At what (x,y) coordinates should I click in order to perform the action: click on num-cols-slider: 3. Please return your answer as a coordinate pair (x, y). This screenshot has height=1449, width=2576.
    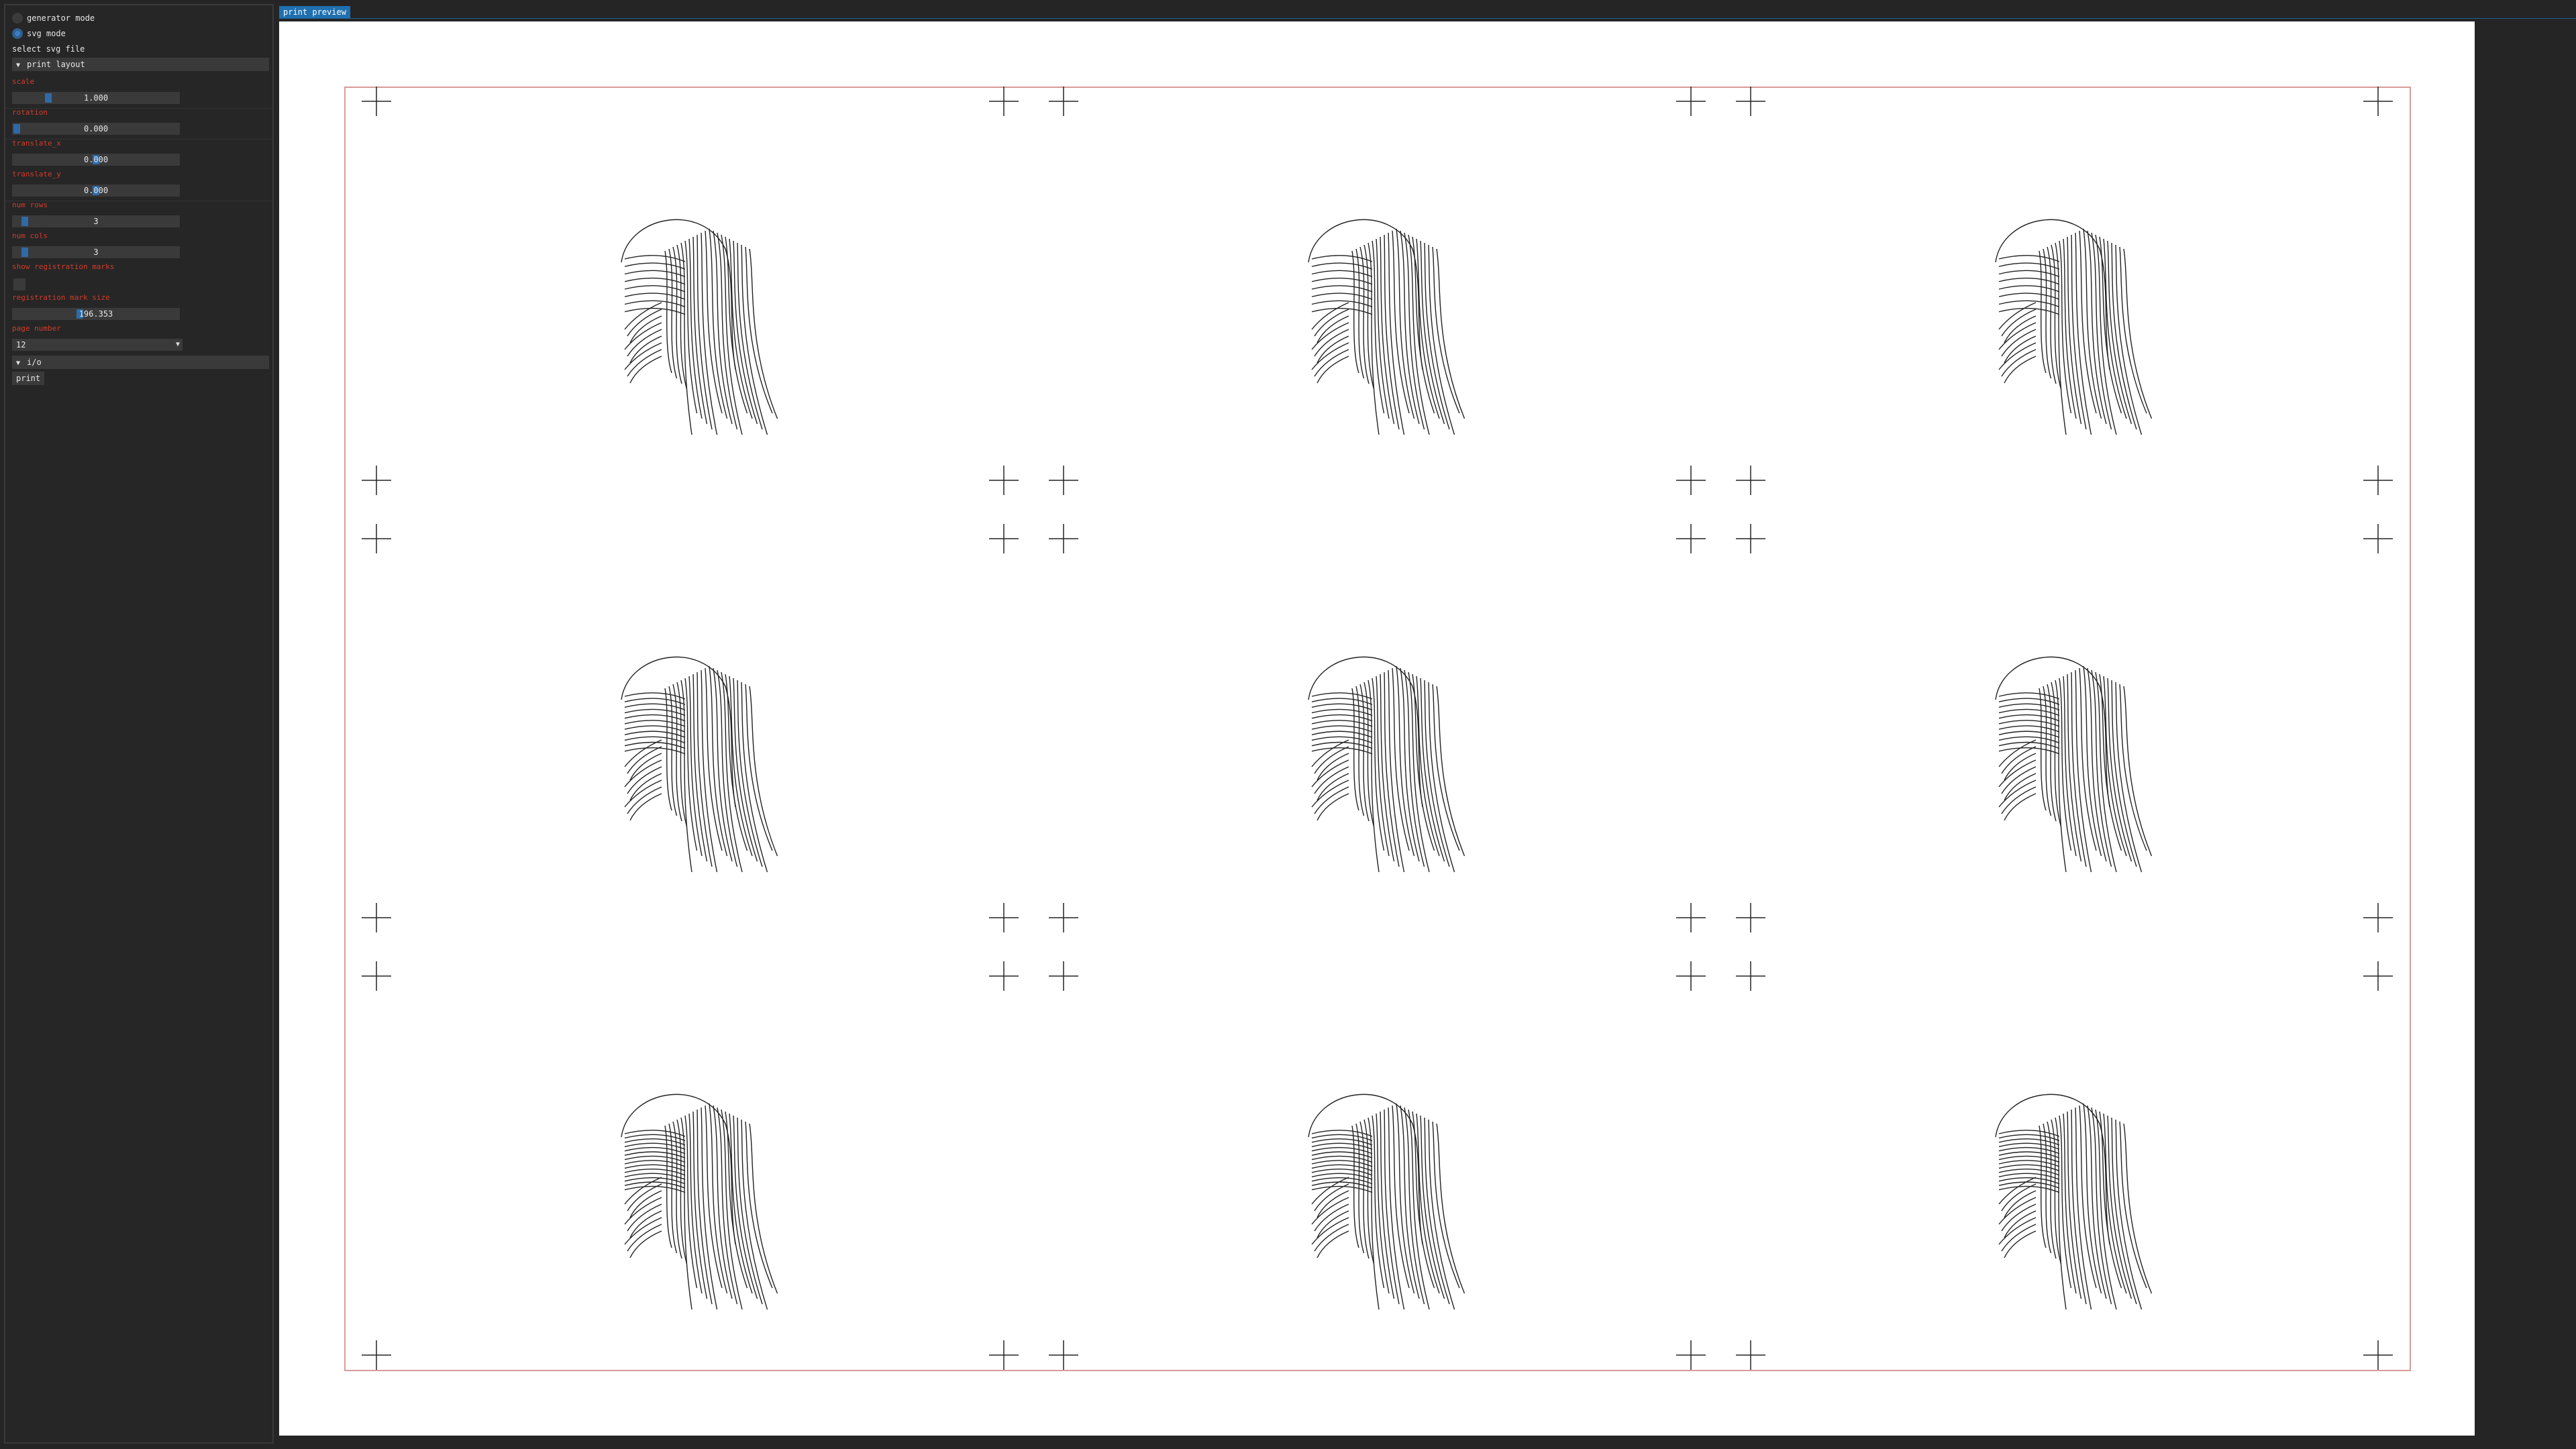
    Looking at the image, I should click on (96, 252).